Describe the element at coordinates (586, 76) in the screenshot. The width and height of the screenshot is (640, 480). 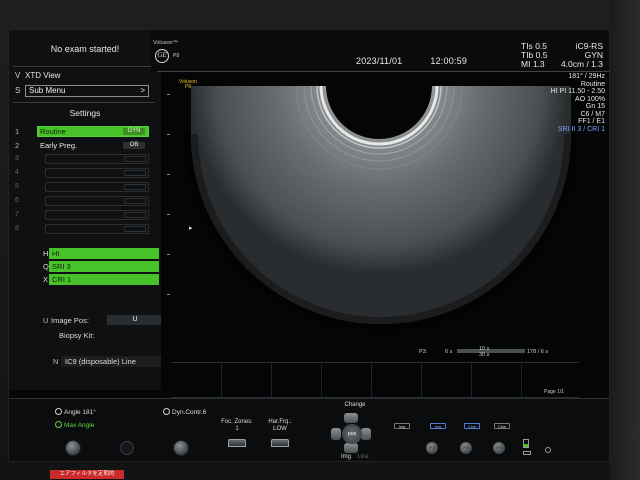
I see `param-line: 181° / 29Hz` at that location.